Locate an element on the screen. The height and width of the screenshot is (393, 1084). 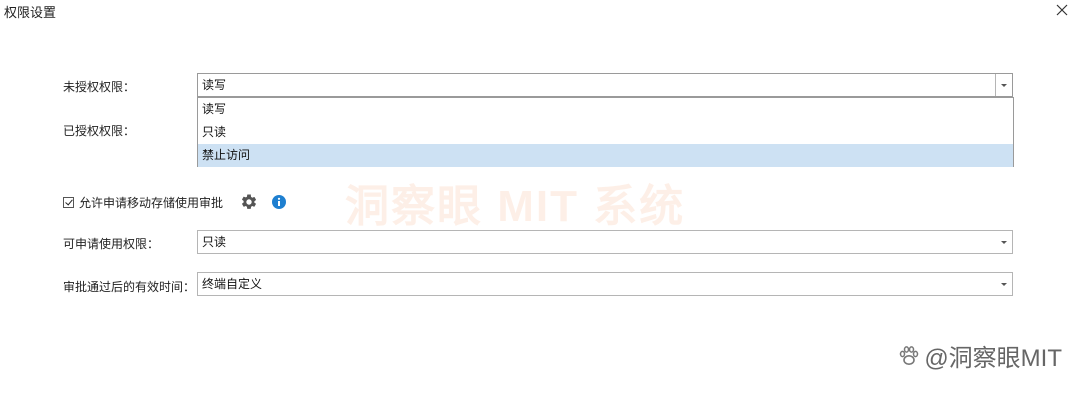
unauthorized-dropdown-button is located at coordinates (1003, 85).